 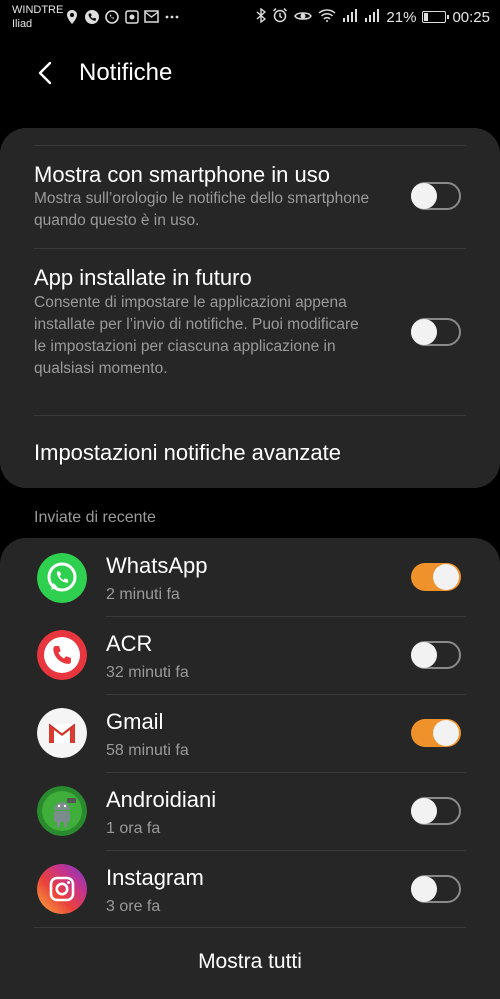 I want to click on gmail-toggle, so click(x=436, y=733).